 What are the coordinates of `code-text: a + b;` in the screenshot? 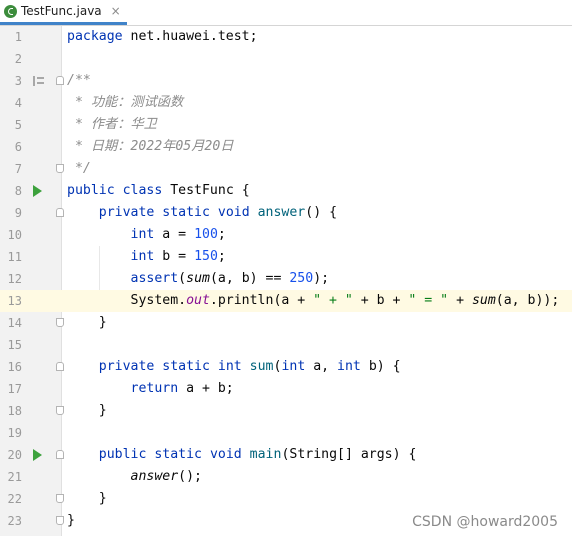 It's located at (206, 388).